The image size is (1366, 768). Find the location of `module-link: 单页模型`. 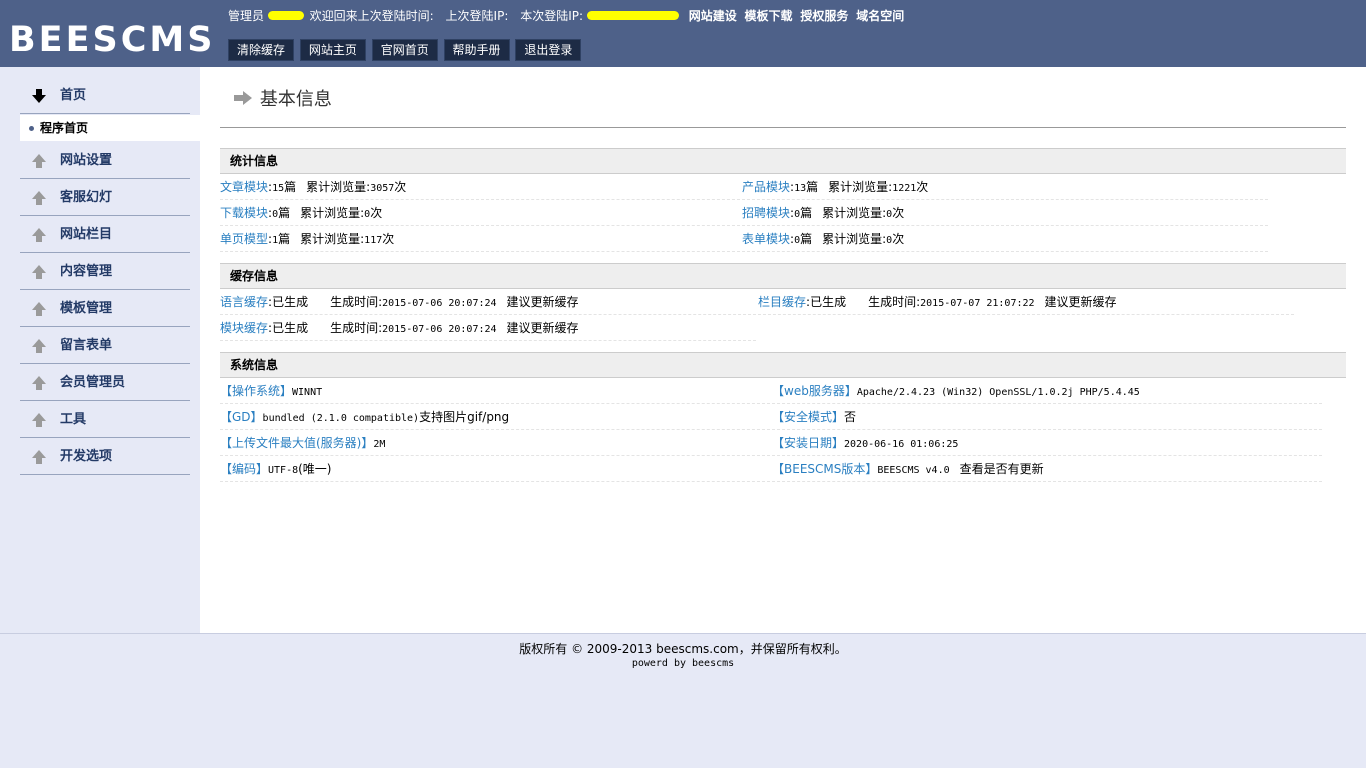

module-link: 单页模型 is located at coordinates (244, 239).